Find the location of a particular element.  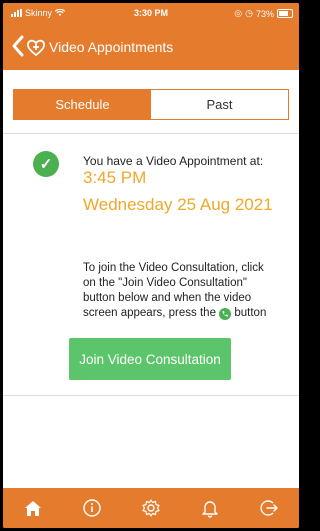

page-title: Video Appointments is located at coordinates (111, 47).